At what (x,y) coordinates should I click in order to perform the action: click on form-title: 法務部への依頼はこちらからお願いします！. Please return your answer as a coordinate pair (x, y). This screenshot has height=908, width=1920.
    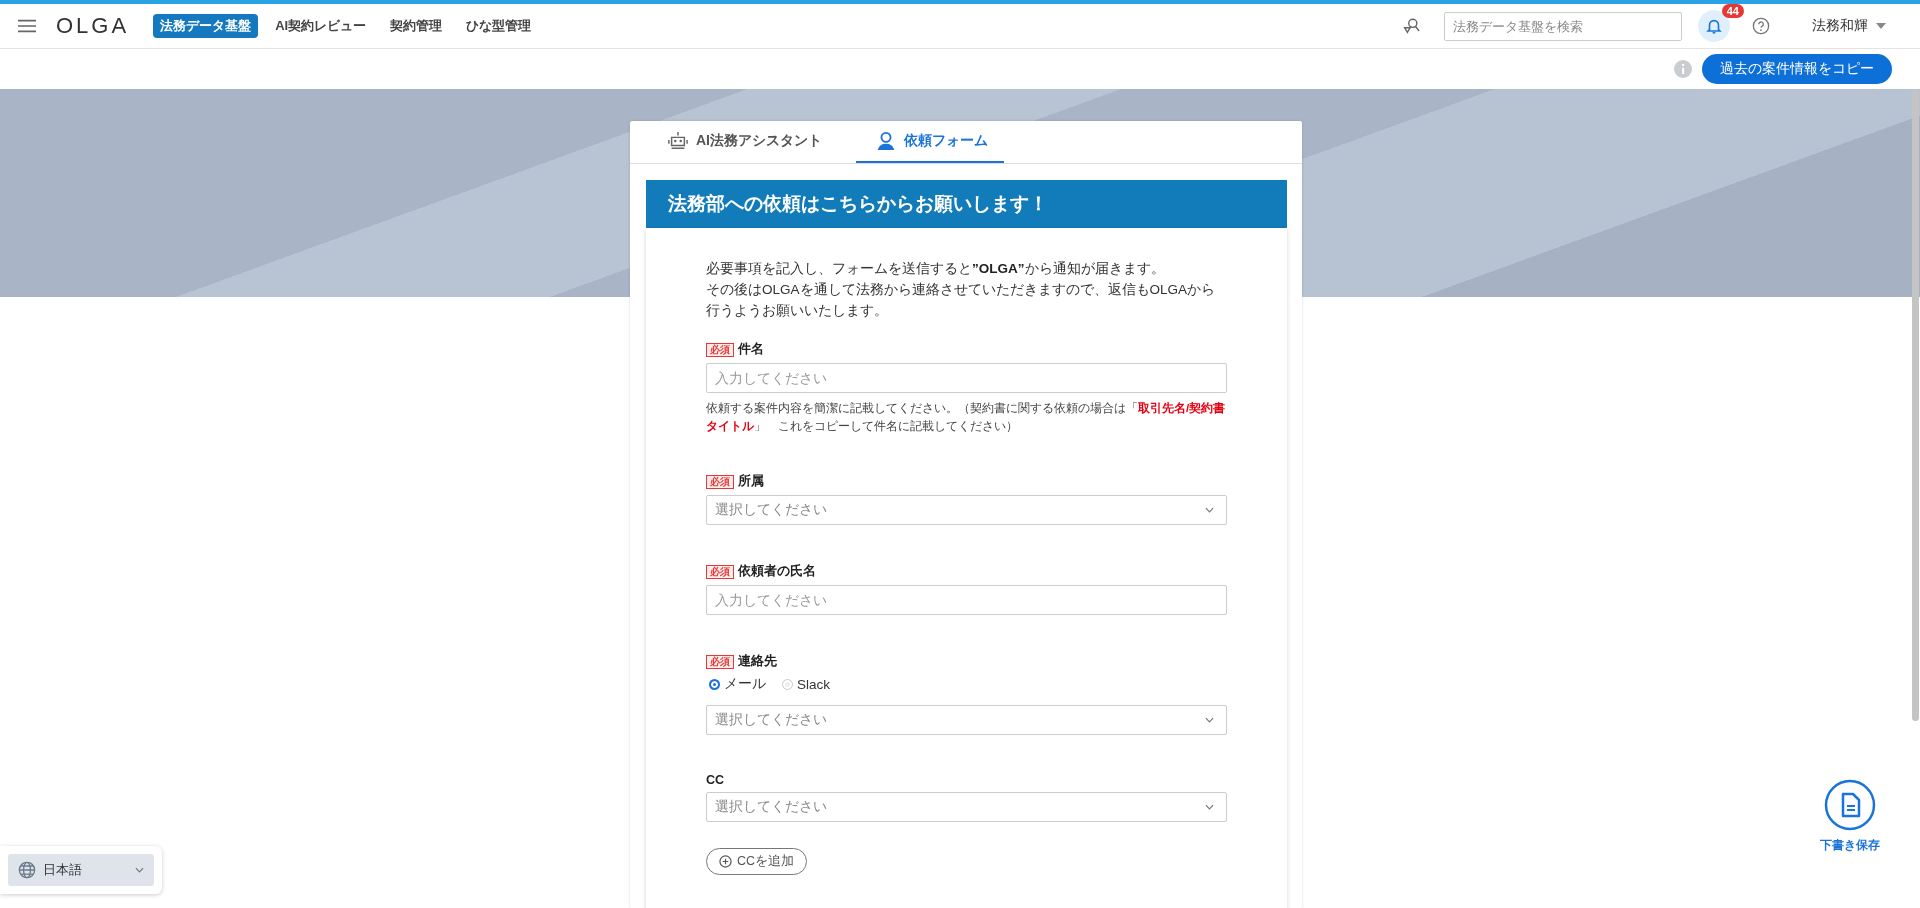
    Looking at the image, I should click on (966, 204).